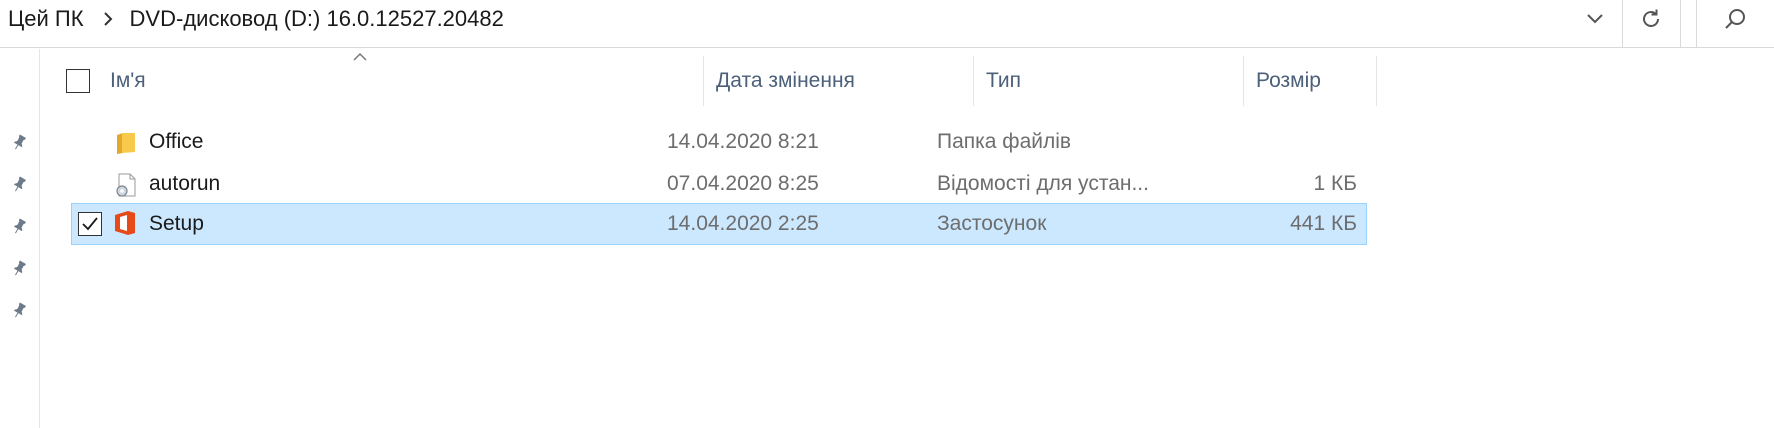 This screenshot has width=1774, height=428. I want to click on file-type: Папка файлів, so click(1004, 141).